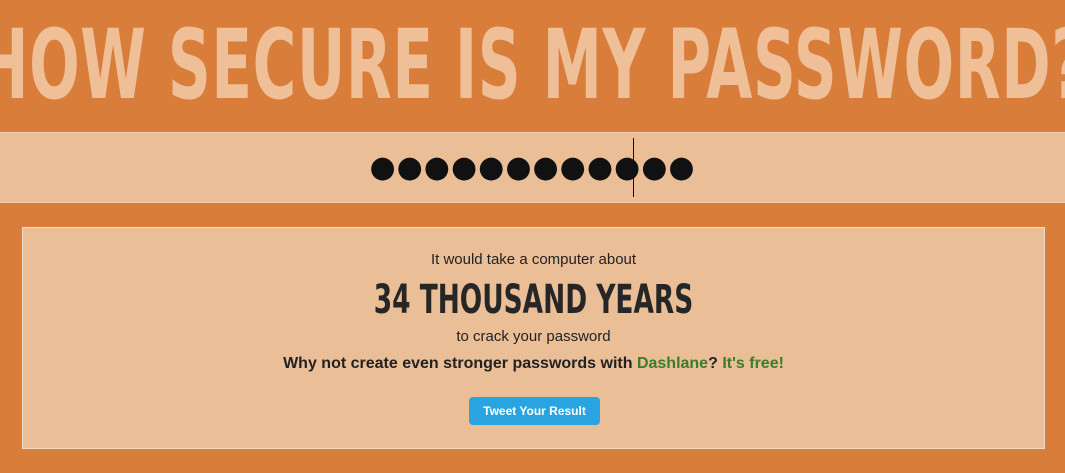 This screenshot has height=473, width=1065. I want to click on tweet-button: Tweet Your Result, so click(534, 411).